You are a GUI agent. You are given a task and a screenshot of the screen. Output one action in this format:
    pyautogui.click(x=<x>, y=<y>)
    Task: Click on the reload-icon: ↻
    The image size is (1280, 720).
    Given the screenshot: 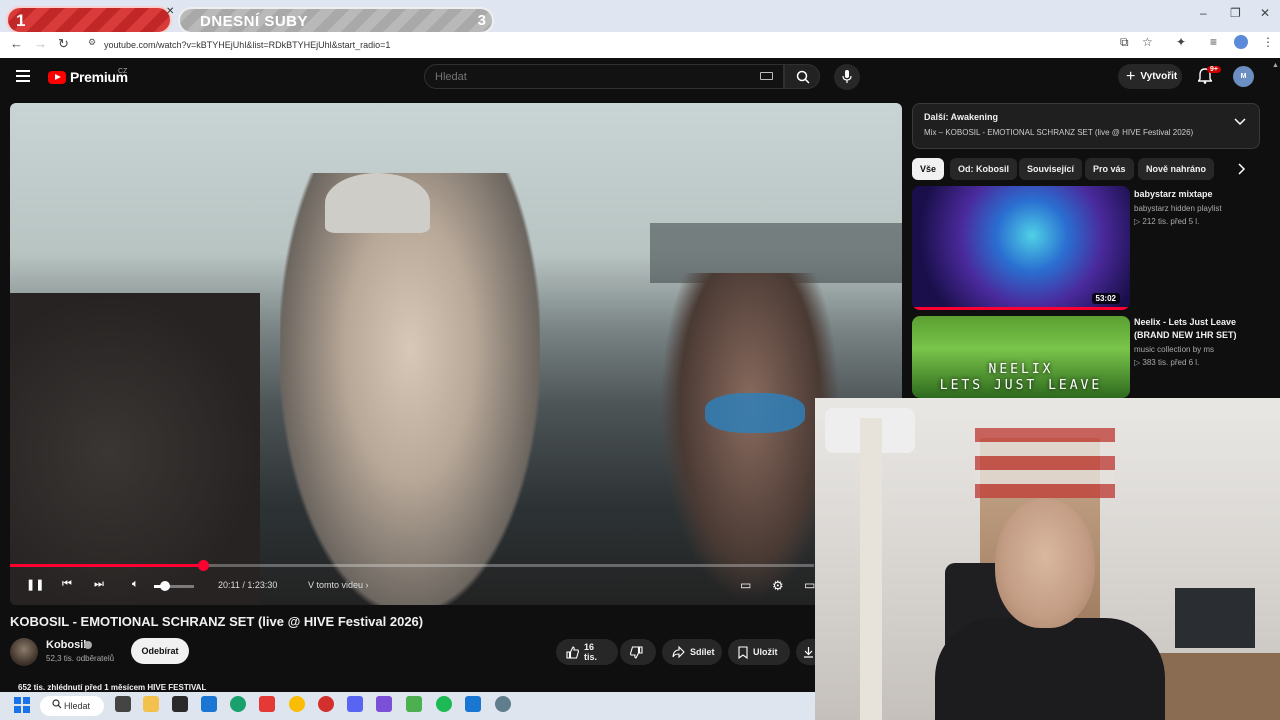 What is the action you would take?
    pyautogui.click(x=63, y=44)
    